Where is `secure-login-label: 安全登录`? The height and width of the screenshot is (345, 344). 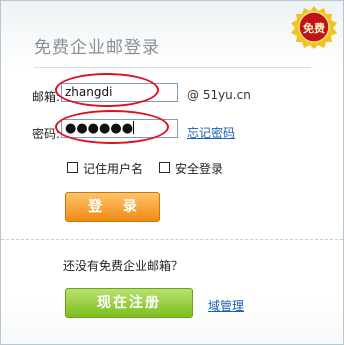
secure-login-label: 安全登录 is located at coordinates (199, 169).